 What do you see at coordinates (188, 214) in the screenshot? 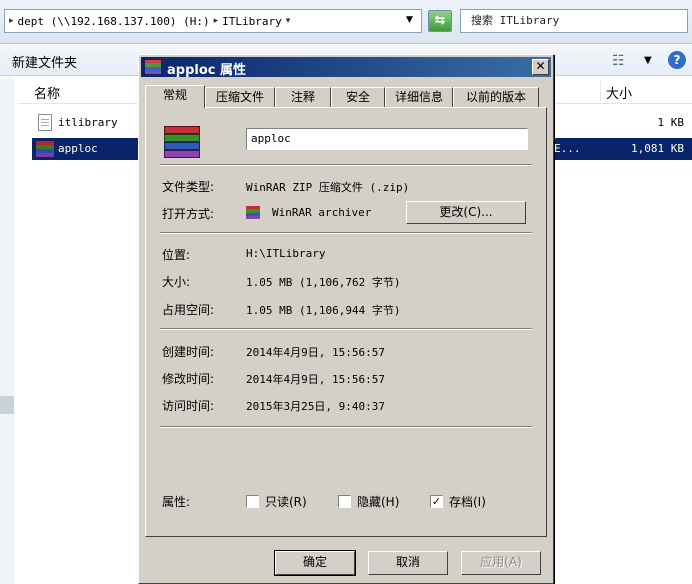
I see `open-with-label: 打开方式:` at bounding box center [188, 214].